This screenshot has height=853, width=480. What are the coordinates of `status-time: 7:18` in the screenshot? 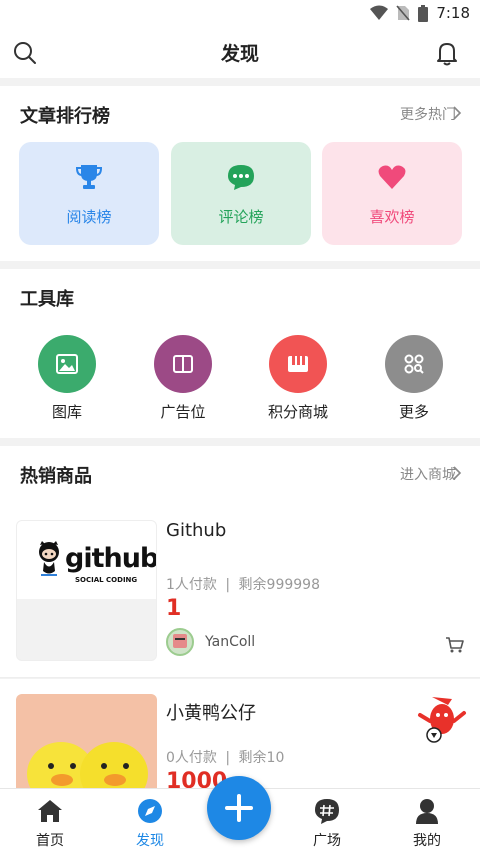 It's located at (453, 13).